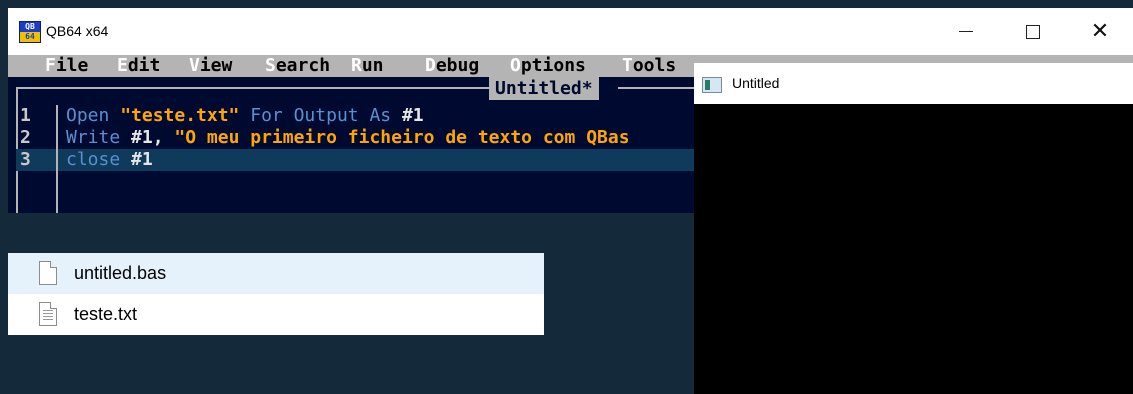 Image resolution: width=1133 pixels, height=394 pixels. I want to click on close-button: ✕, so click(1100, 31).